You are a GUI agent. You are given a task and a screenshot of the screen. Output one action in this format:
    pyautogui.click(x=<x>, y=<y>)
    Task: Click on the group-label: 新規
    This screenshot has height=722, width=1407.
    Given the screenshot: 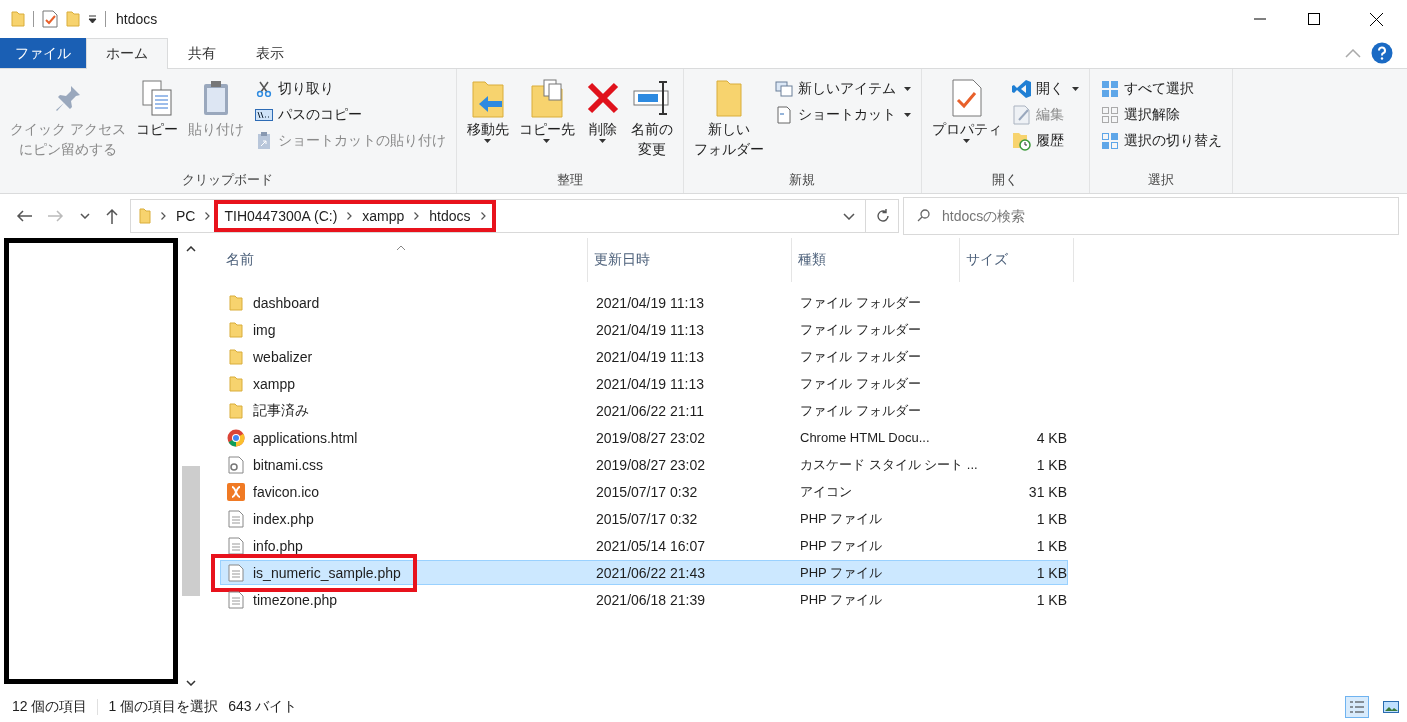 What is the action you would take?
    pyautogui.click(x=802, y=180)
    